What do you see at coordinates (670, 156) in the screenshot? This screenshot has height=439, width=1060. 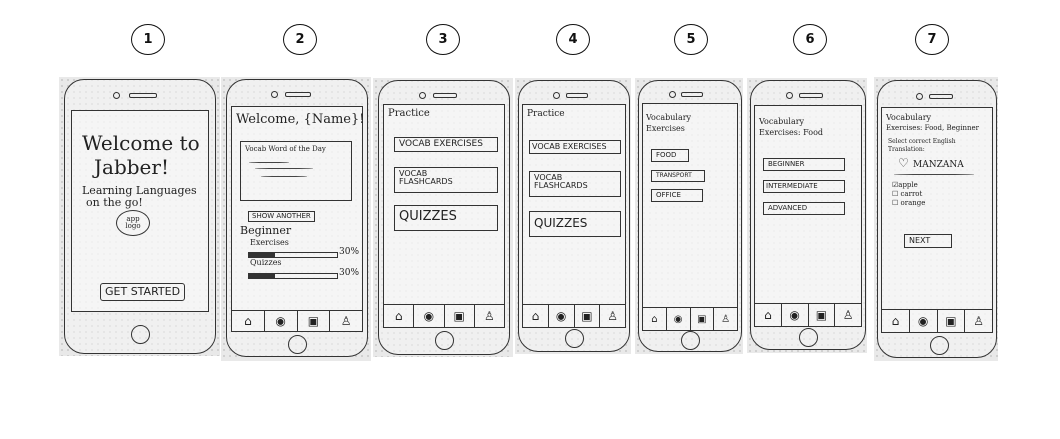 I see `category-food-button: FOOD` at bounding box center [670, 156].